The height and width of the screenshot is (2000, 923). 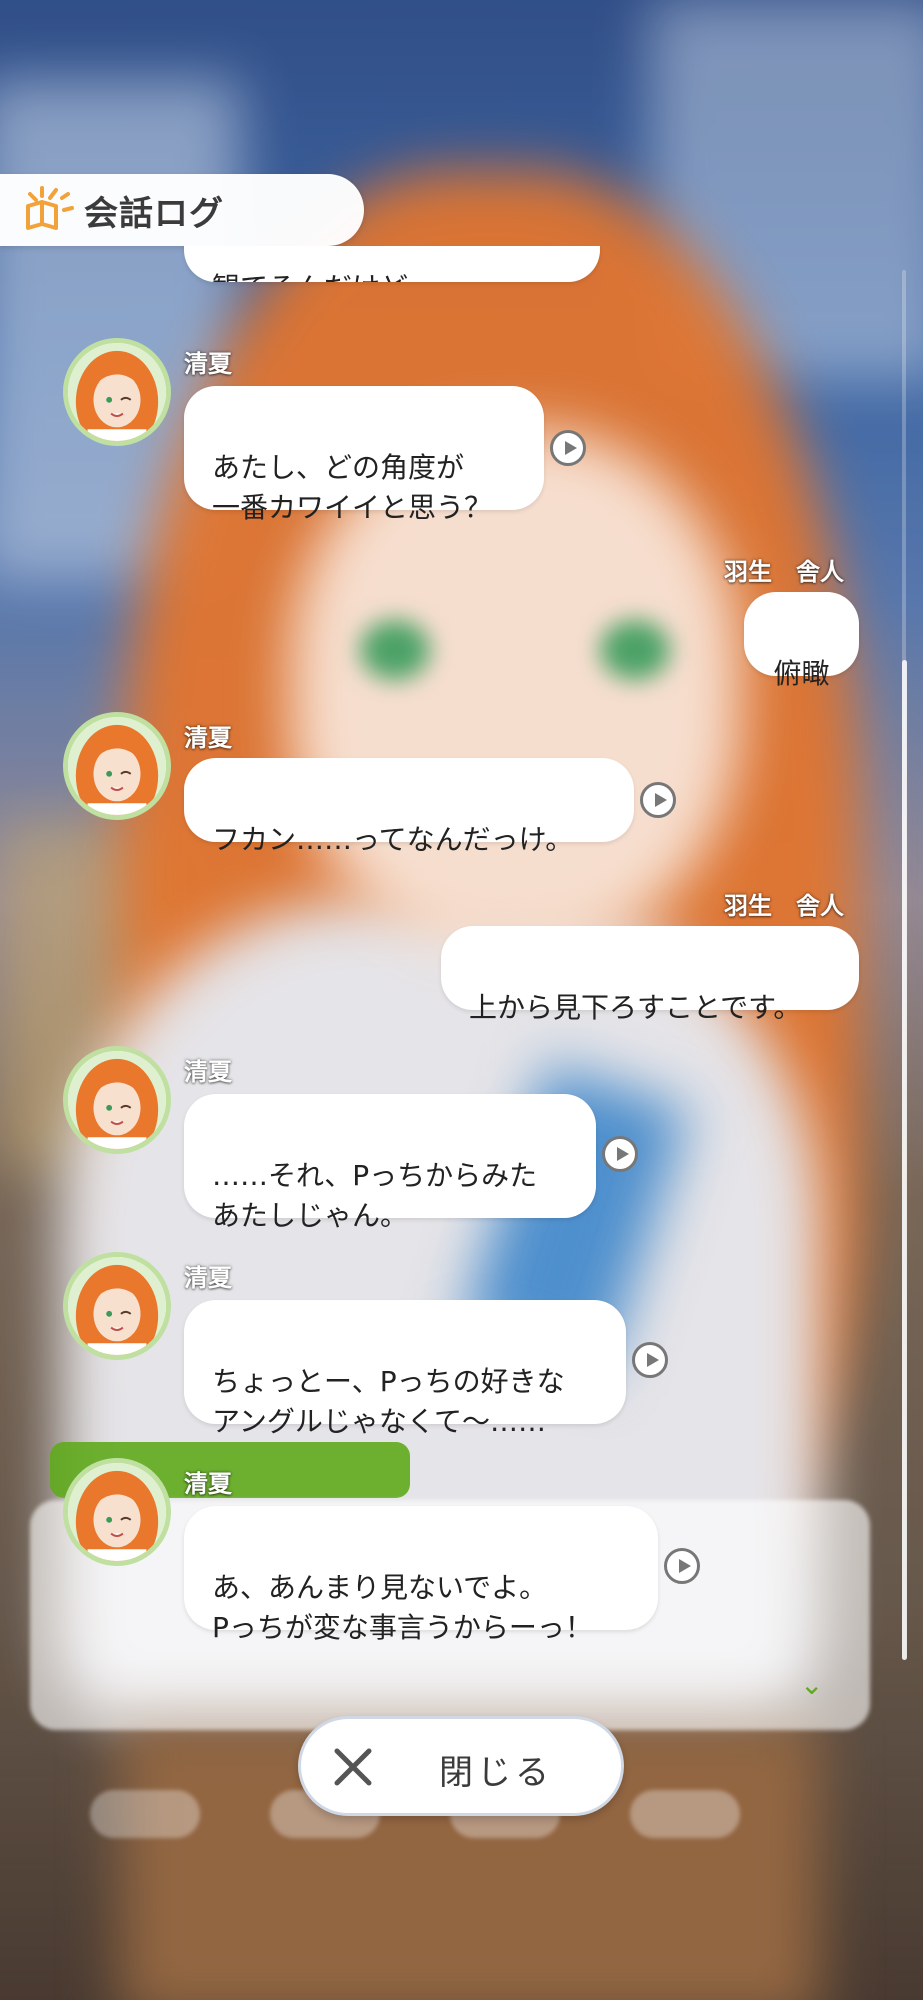 I want to click on page-title: 会話ログ, so click(x=154, y=213).